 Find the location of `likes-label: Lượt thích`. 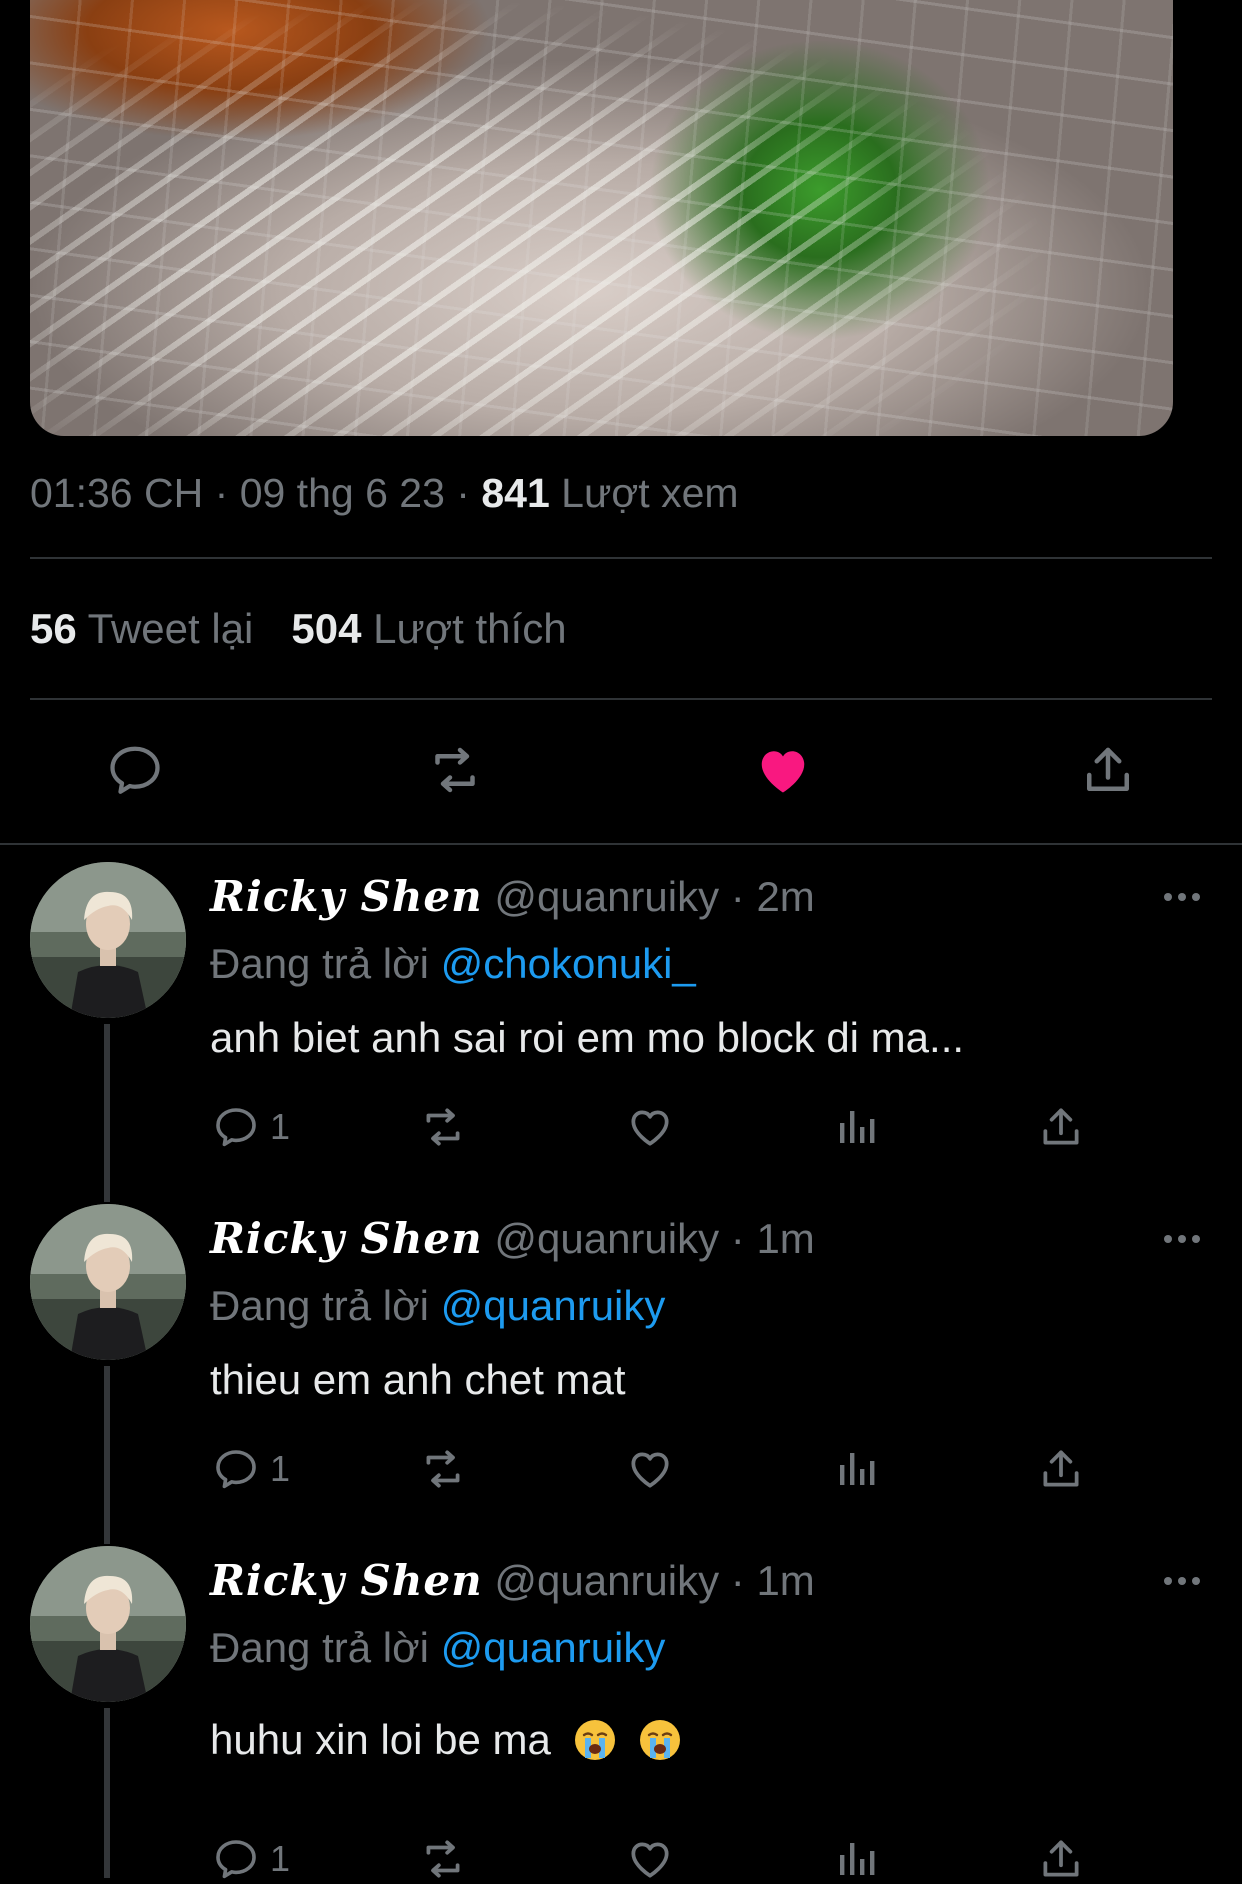

likes-label: Lượt thích is located at coordinates (470, 628).